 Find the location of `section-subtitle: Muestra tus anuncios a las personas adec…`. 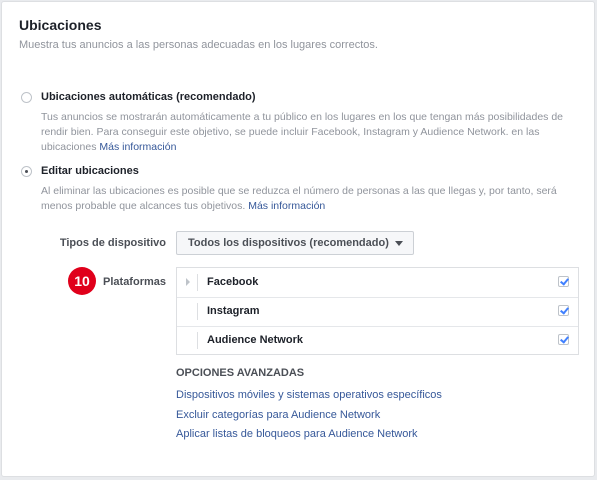

section-subtitle: Muestra tus anuncios a las personas adec… is located at coordinates (198, 45).